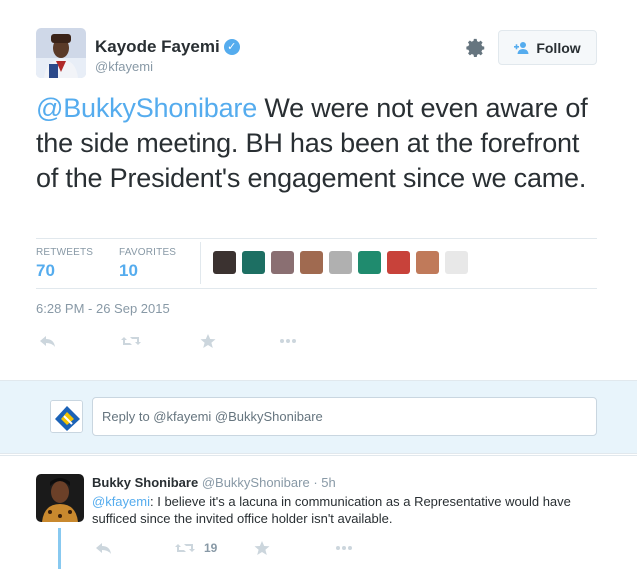 This screenshot has width=637, height=569. Describe the element at coordinates (558, 47) in the screenshot. I see `follow-label: Follow` at that location.